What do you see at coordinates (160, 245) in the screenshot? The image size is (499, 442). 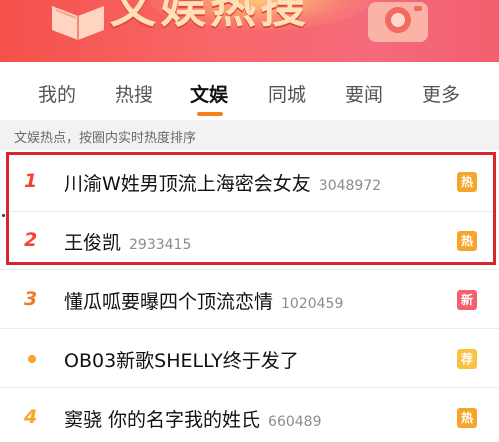 I see `heat-count: 2933415` at bounding box center [160, 245].